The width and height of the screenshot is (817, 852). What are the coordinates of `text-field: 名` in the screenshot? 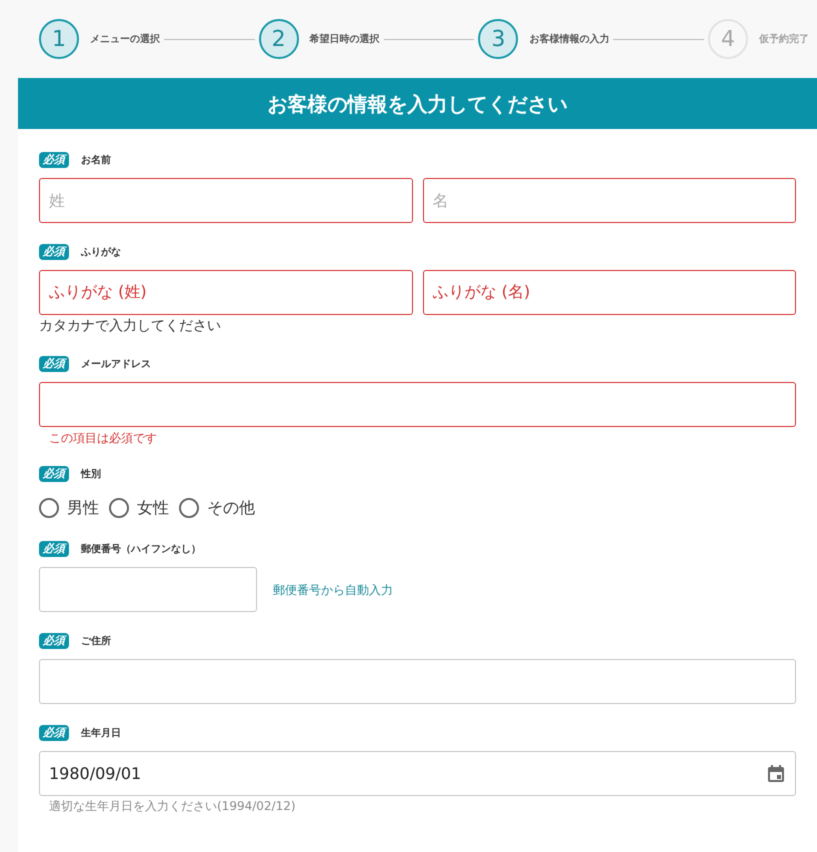 It's located at (609, 200).